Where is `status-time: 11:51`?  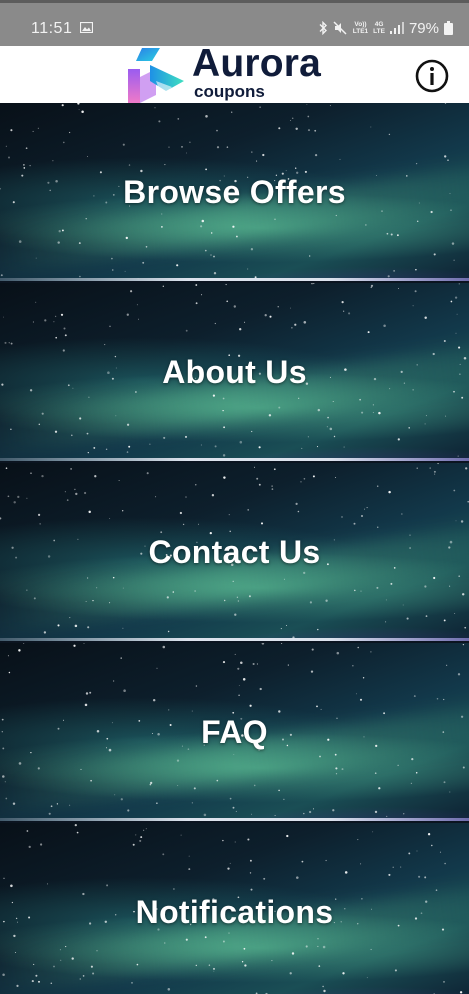 status-time: 11:51 is located at coordinates (52, 28).